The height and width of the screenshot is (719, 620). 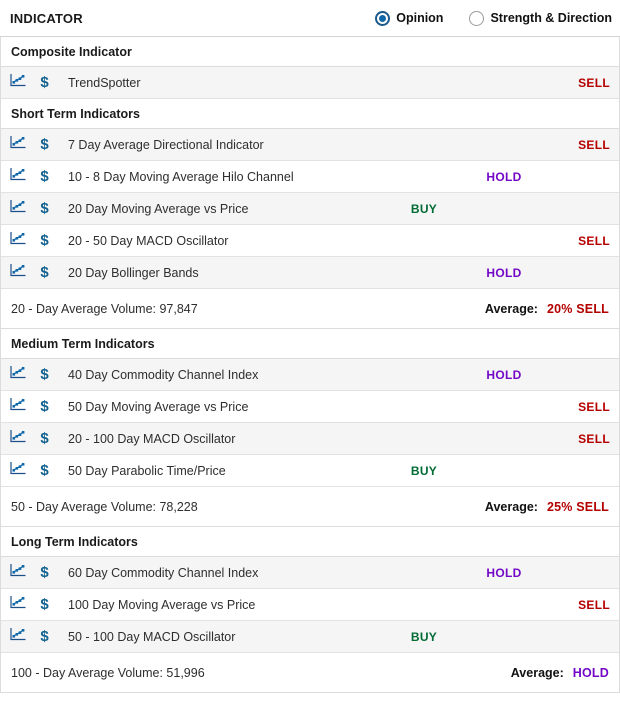 I want to click on average-value: 20% SELL, so click(x=577, y=308).